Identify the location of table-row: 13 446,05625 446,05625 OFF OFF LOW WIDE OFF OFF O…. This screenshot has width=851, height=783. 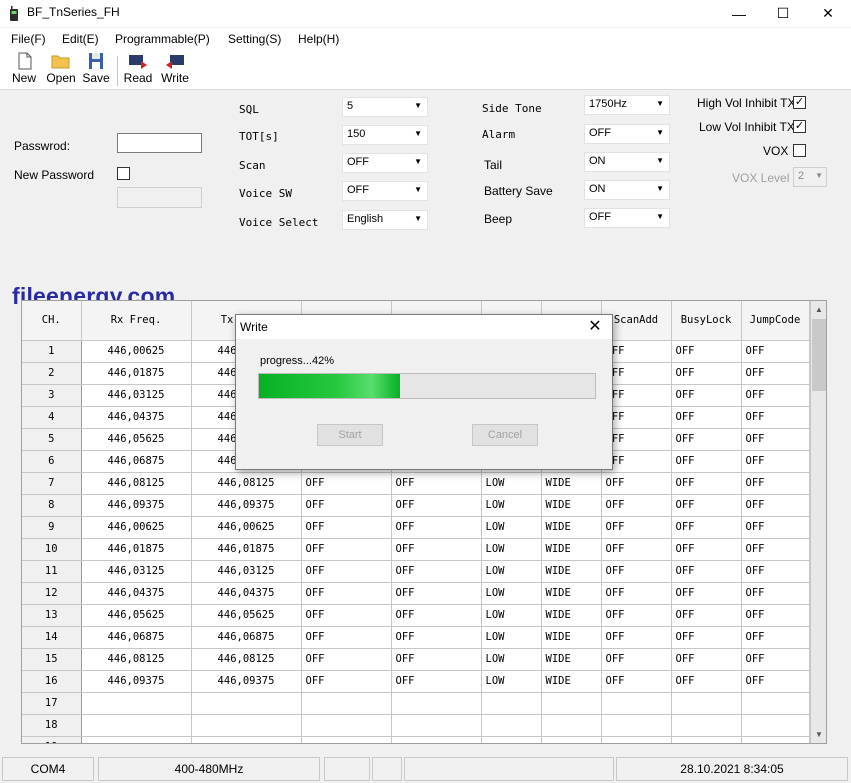
(416, 615).